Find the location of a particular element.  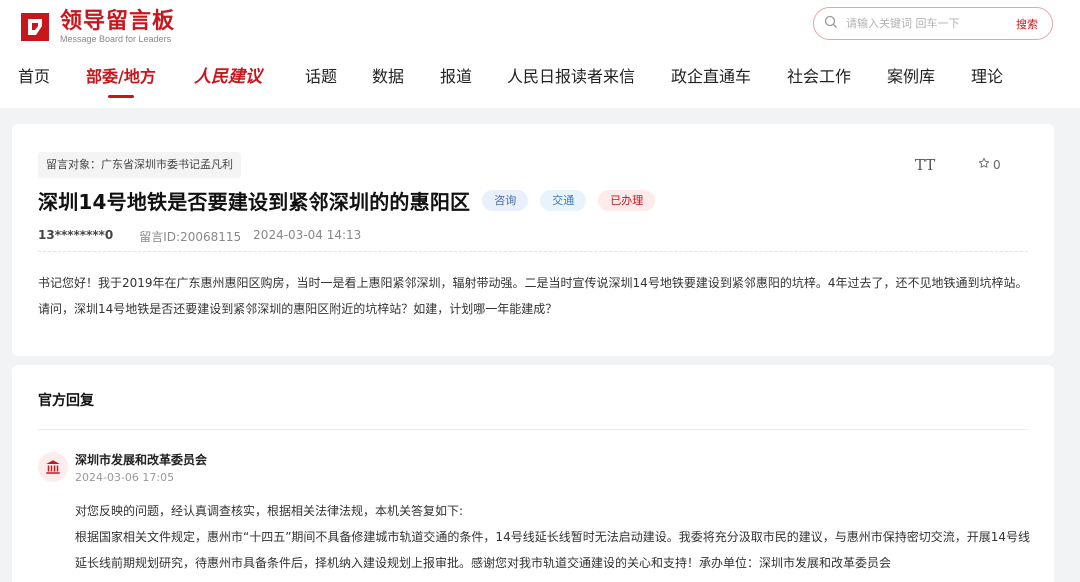

status-badge: 已办理 is located at coordinates (627, 200).